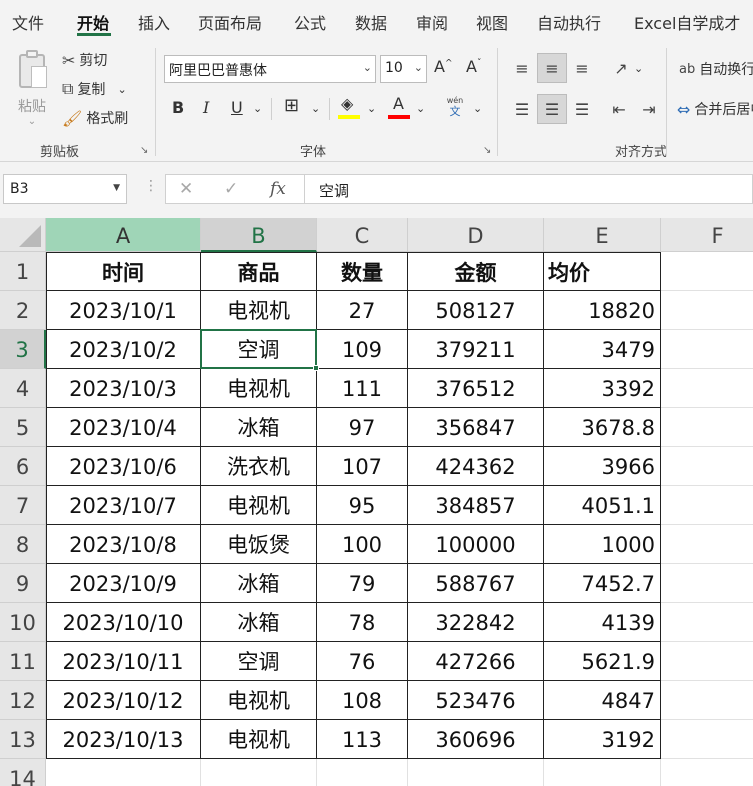  I want to click on row-header-1: 1, so click(23, 271).